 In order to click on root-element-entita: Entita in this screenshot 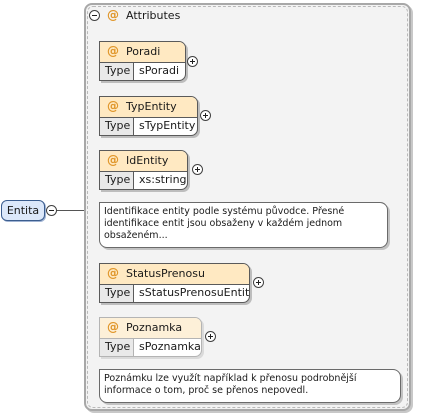, I will do `click(23, 210)`.